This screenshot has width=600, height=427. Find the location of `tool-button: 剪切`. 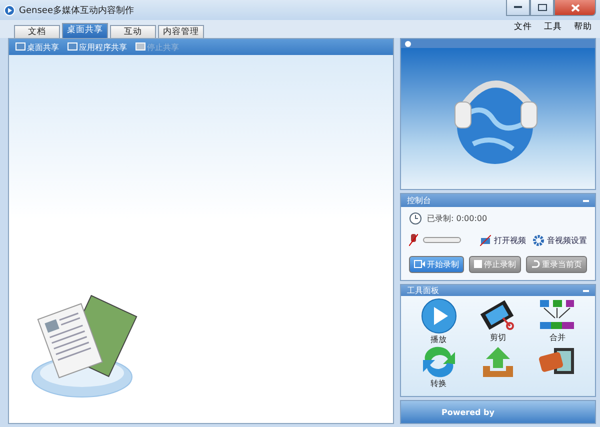

tool-button: 剪切 is located at coordinates (498, 322).